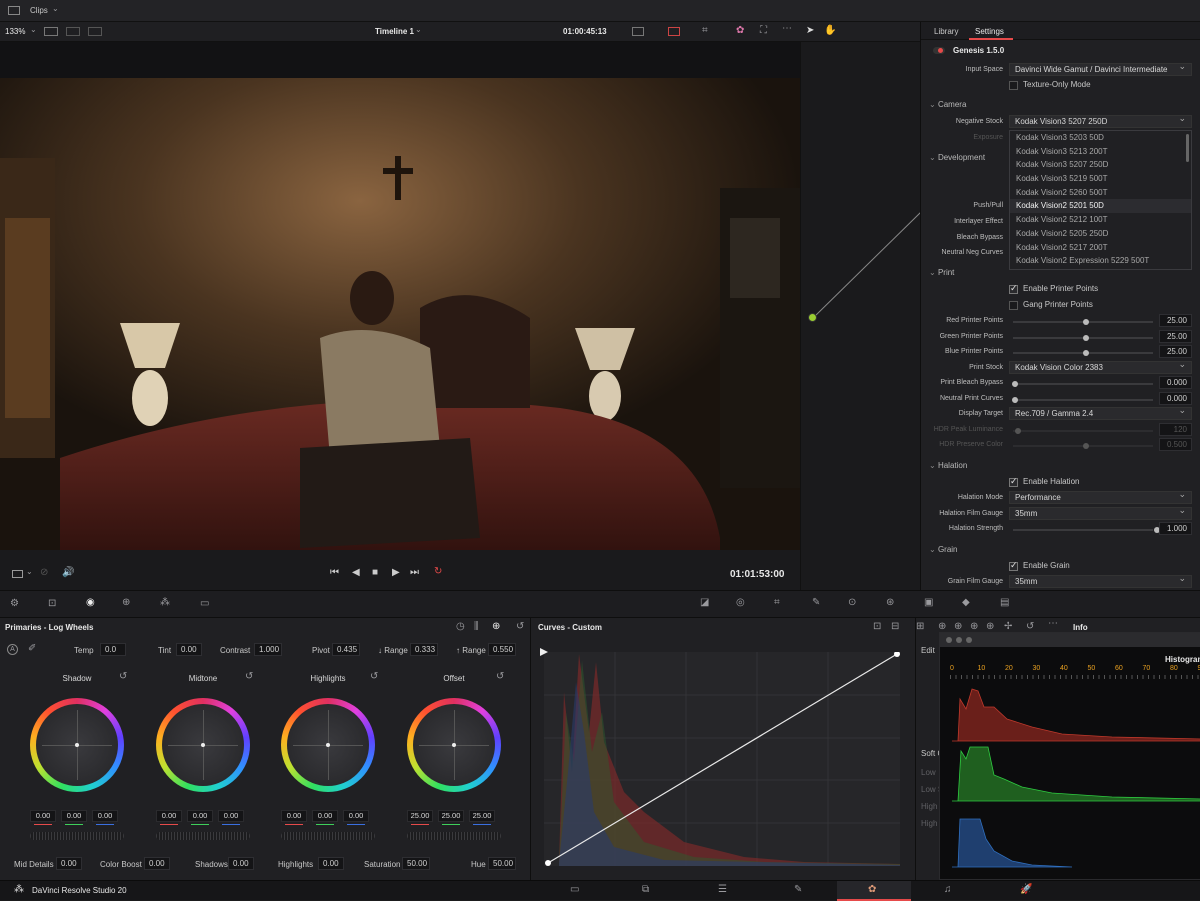  Describe the element at coordinates (346, 649) in the screenshot. I see `pivot-value: 0.435` at that location.